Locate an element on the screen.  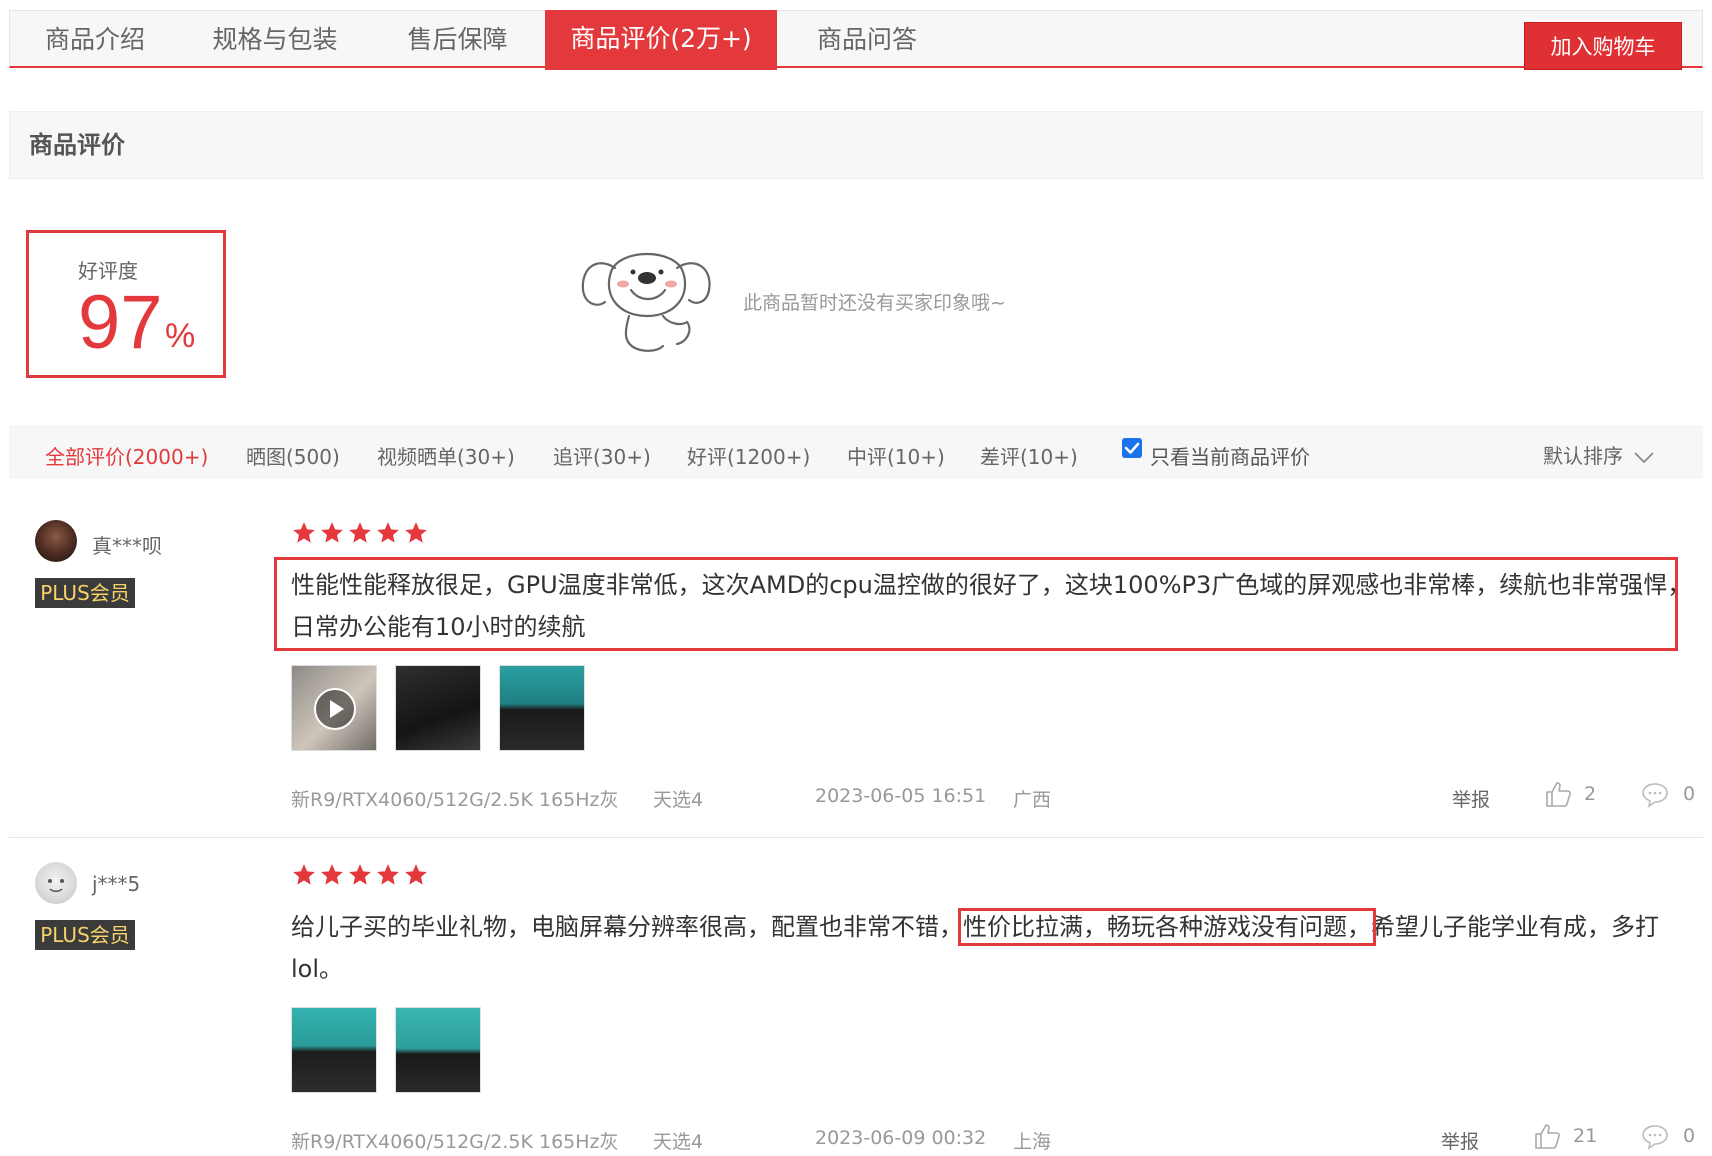
section-title: 商品评价 is located at coordinates (856, 145).